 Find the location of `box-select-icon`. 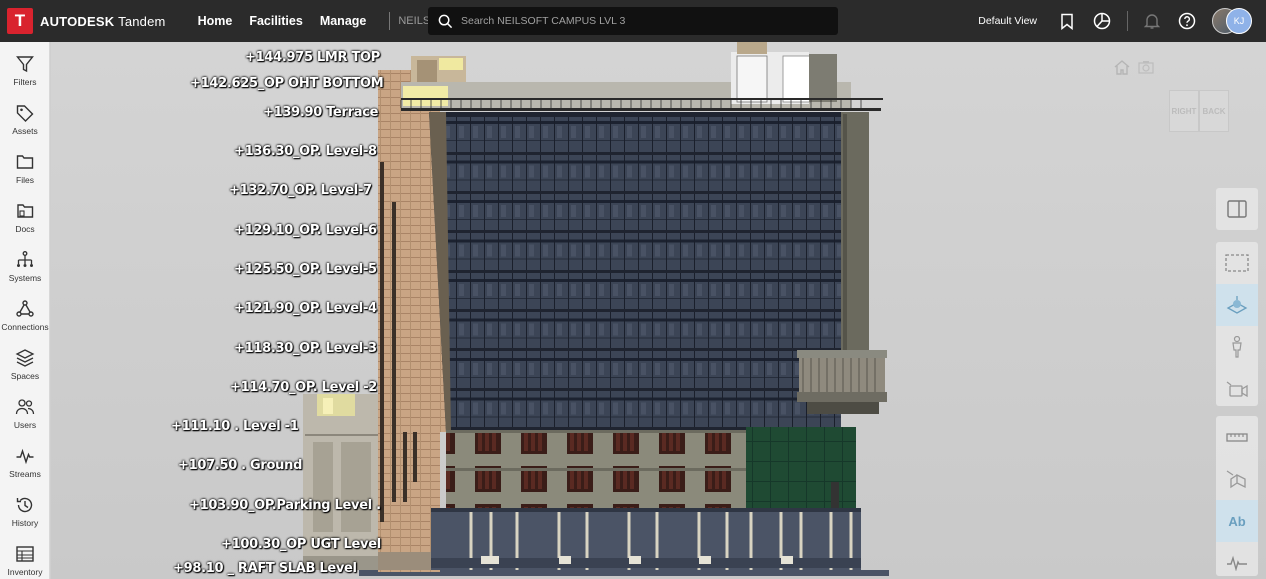

box-select-icon is located at coordinates (1237, 263).